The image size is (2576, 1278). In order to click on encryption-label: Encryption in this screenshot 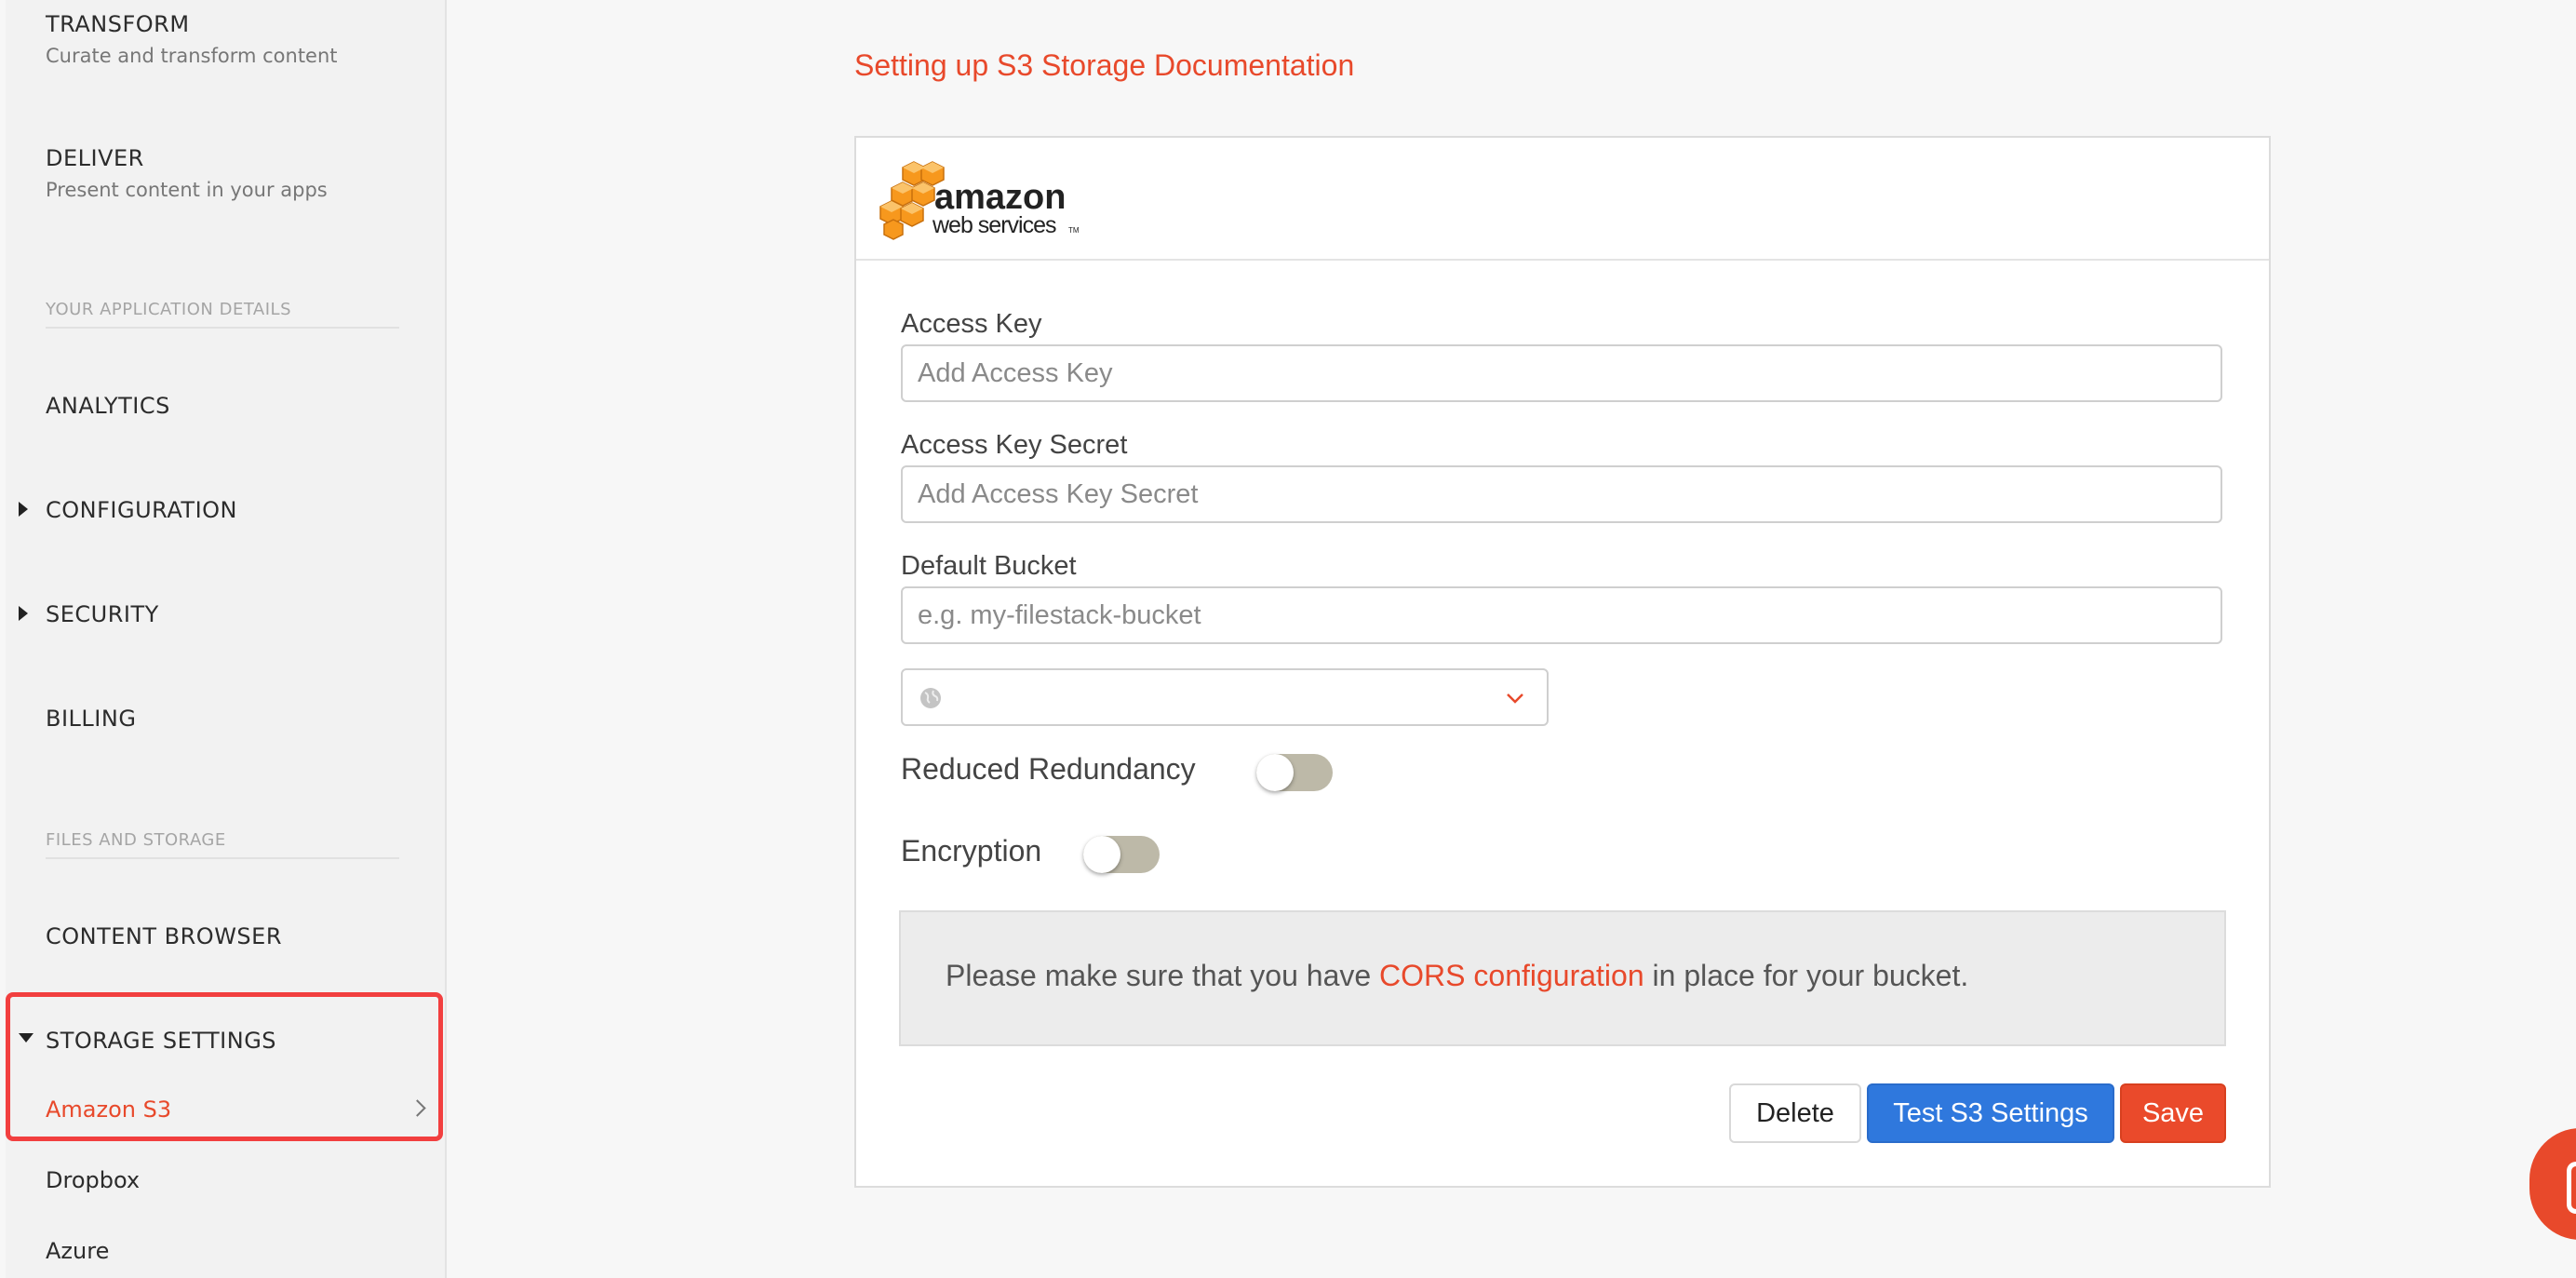, I will do `click(972, 851)`.